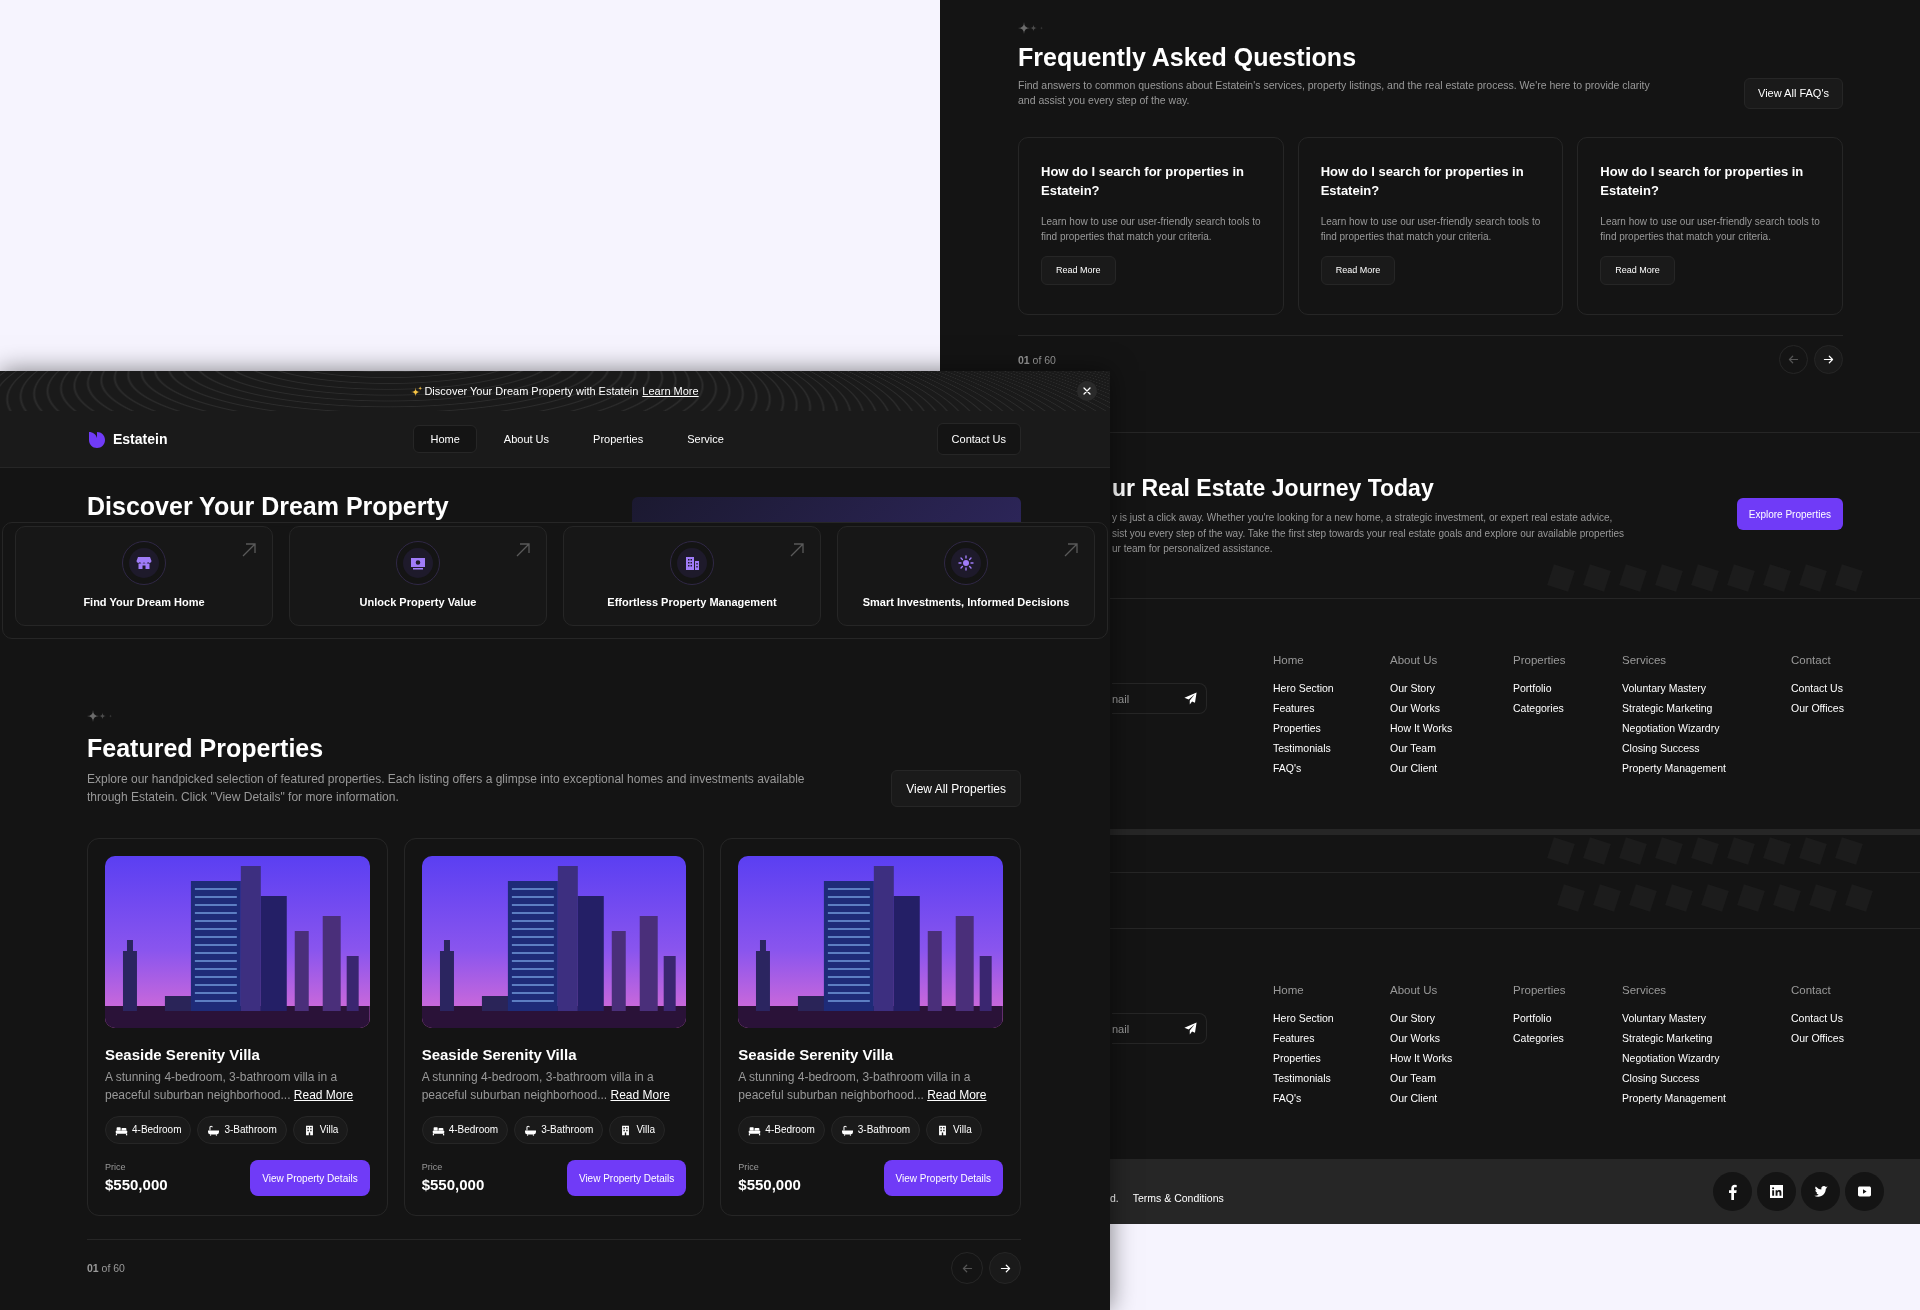  I want to click on nav-link: Home, so click(445, 439).